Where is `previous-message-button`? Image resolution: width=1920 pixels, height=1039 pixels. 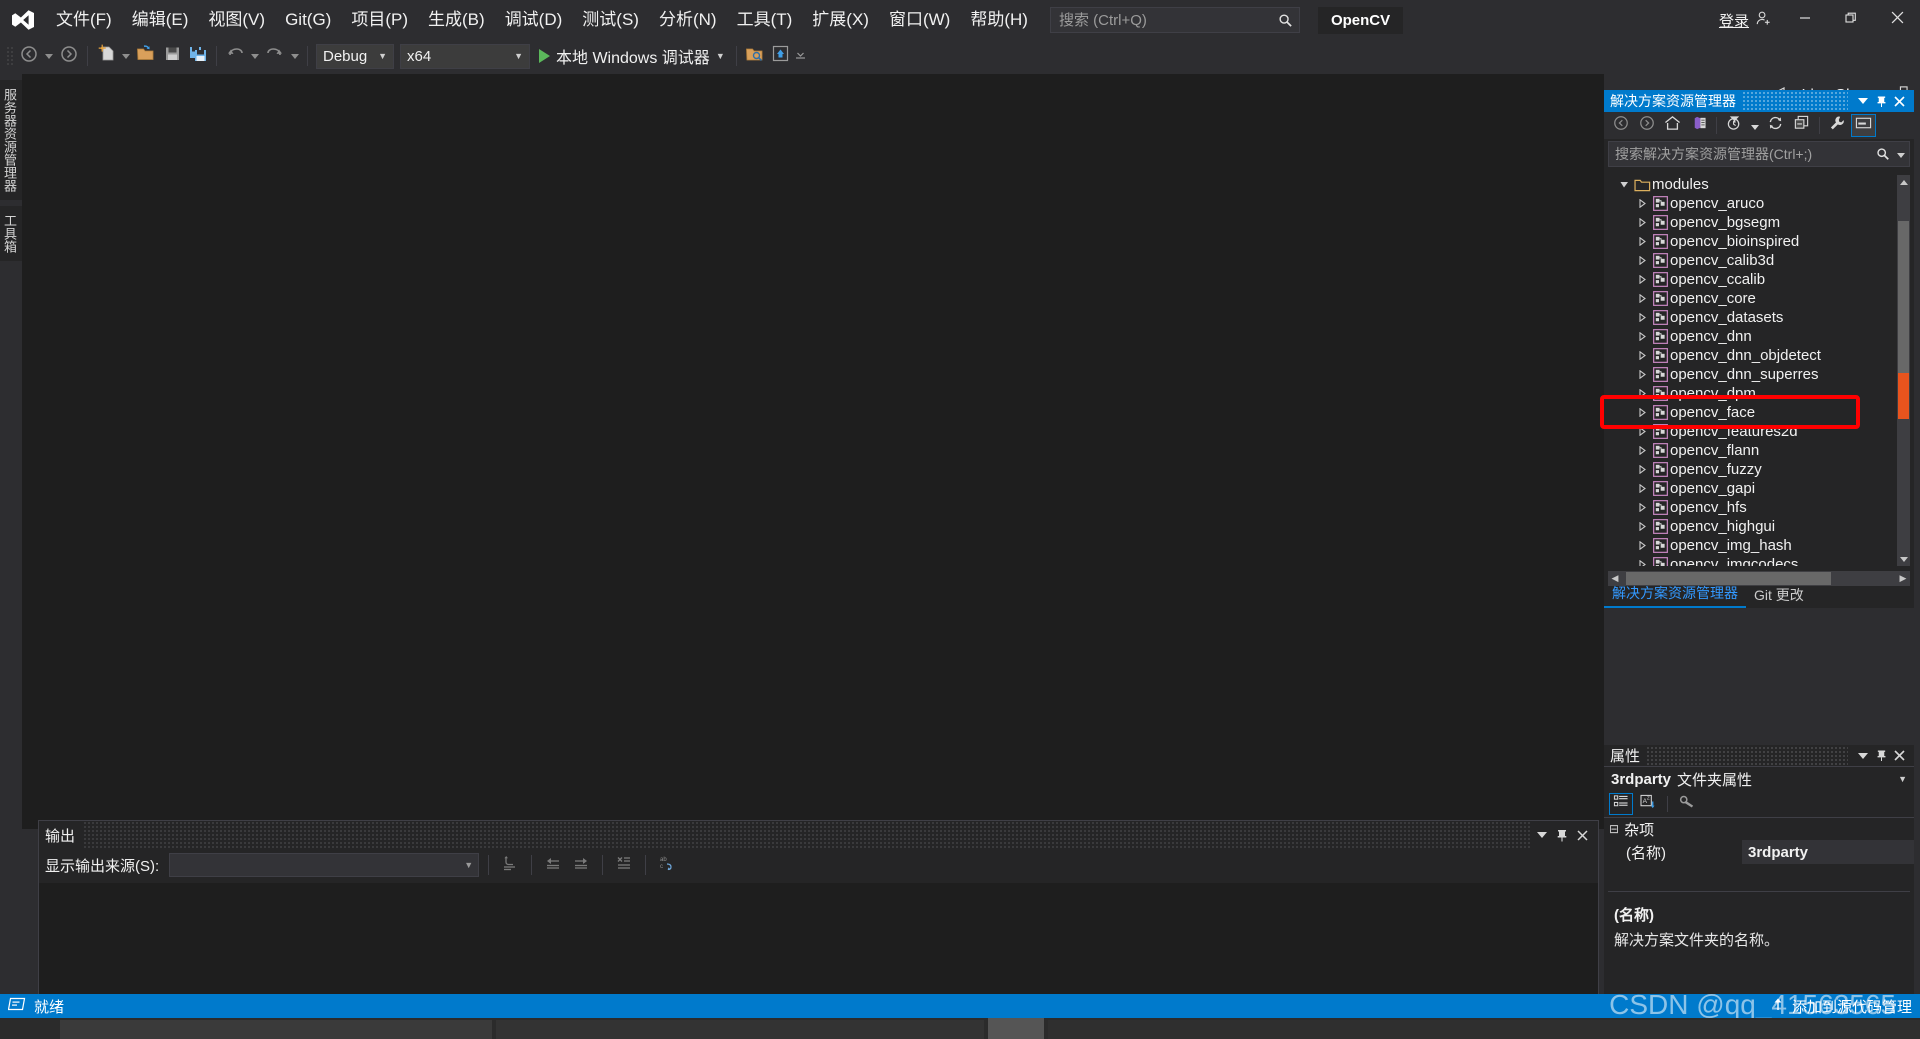
previous-message-button is located at coordinates (553, 865).